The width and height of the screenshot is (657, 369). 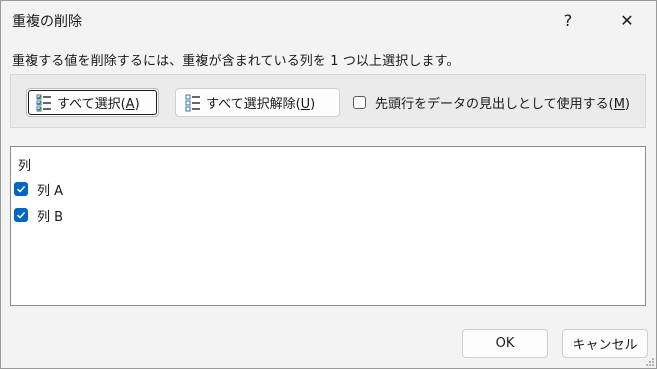 What do you see at coordinates (261, 104) in the screenshot?
I see `unselect-all-label: すべて選択解除(U)` at bounding box center [261, 104].